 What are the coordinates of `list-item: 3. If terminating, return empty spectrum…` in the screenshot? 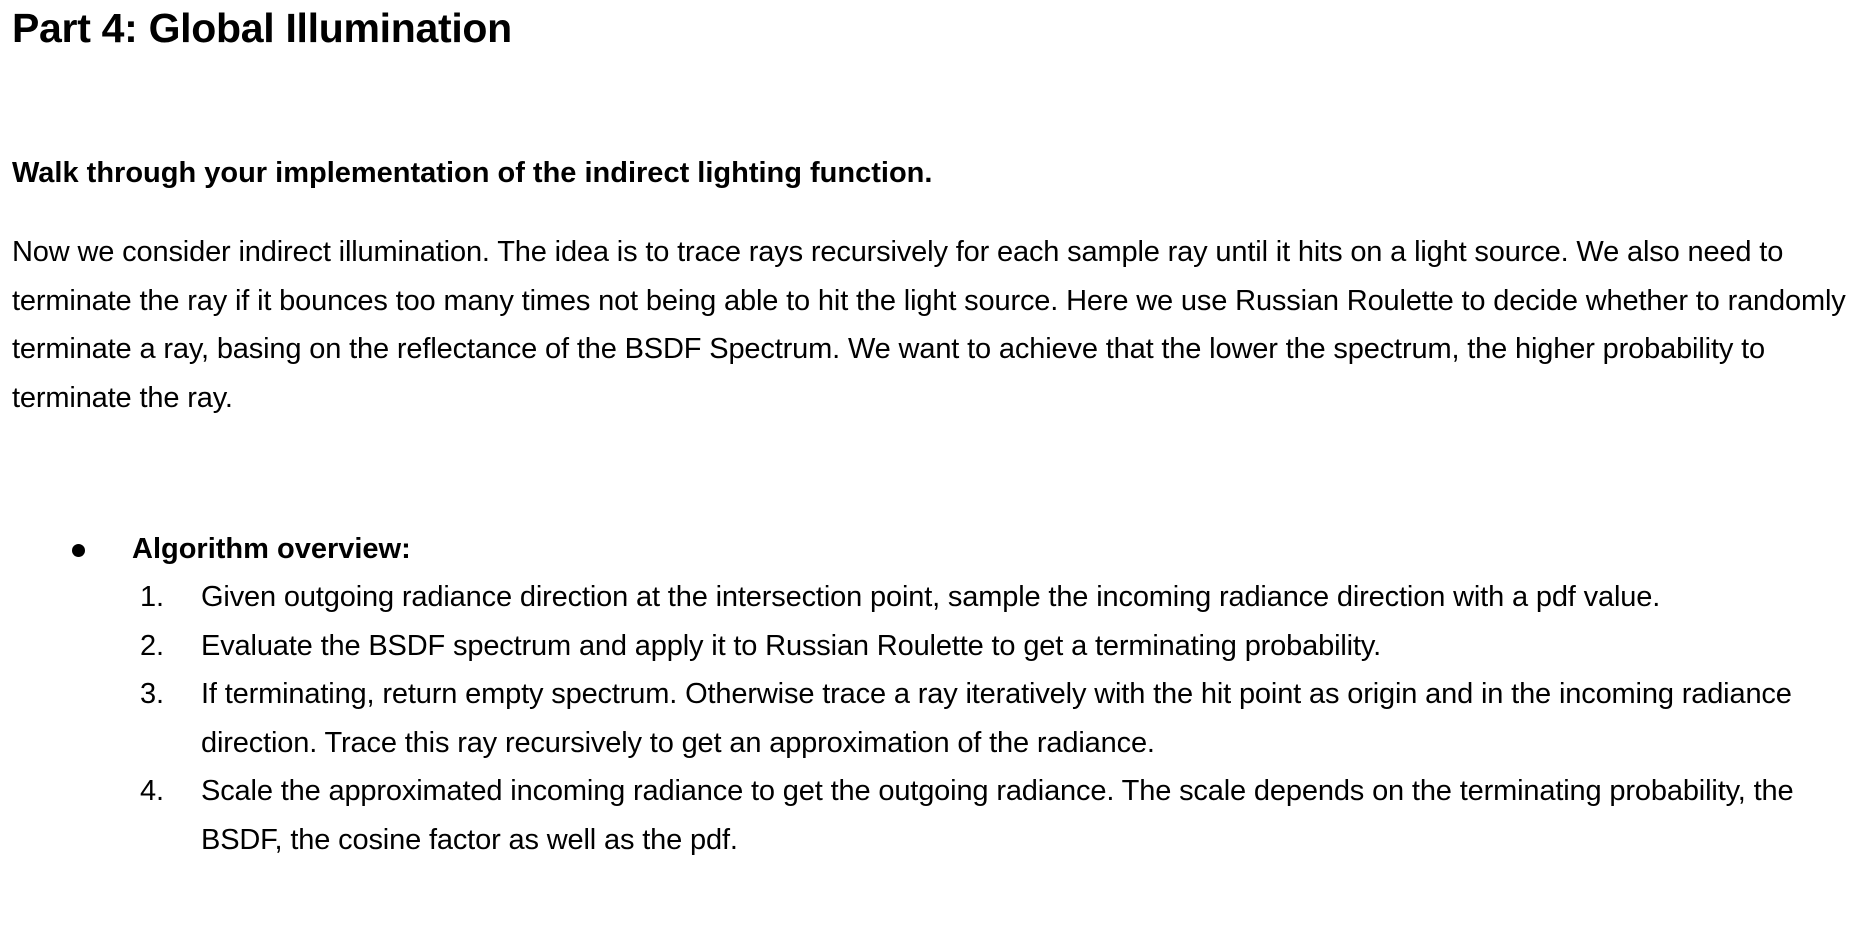 It's located at (937, 718).